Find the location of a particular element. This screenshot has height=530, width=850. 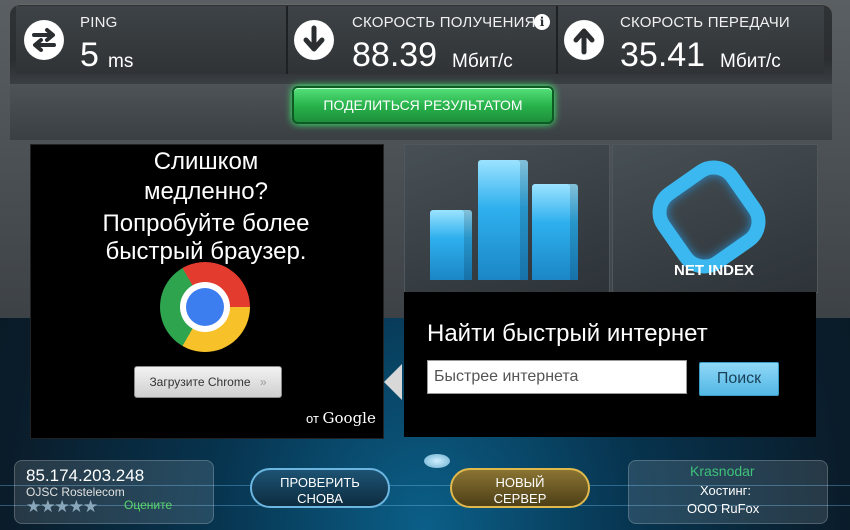

host-name: ООО RuFox is located at coordinates (723, 508).